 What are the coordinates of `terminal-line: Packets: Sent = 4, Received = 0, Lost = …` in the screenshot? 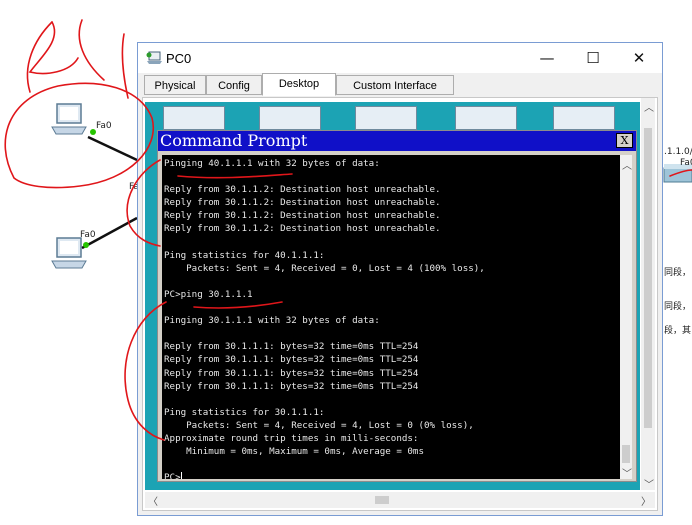 It's located at (324, 268).